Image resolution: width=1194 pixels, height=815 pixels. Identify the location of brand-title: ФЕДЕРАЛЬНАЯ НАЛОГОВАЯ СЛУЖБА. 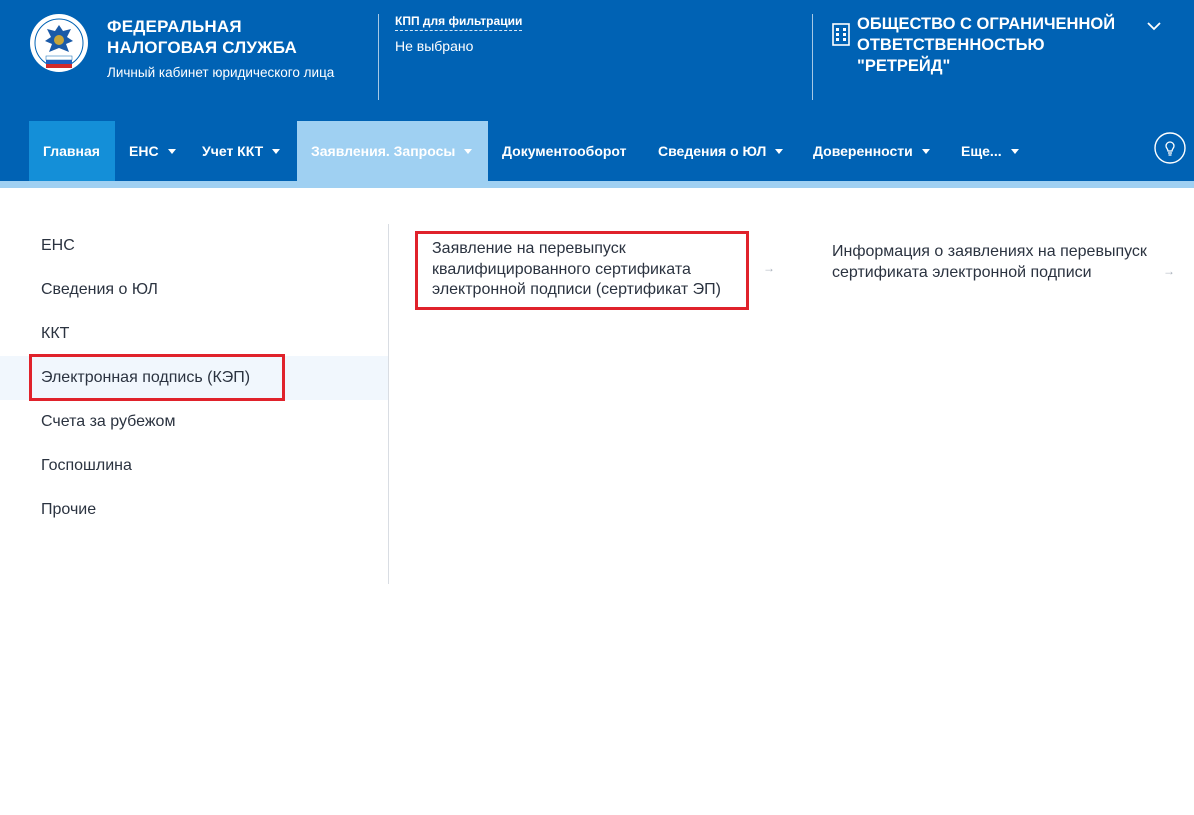
(222, 37).